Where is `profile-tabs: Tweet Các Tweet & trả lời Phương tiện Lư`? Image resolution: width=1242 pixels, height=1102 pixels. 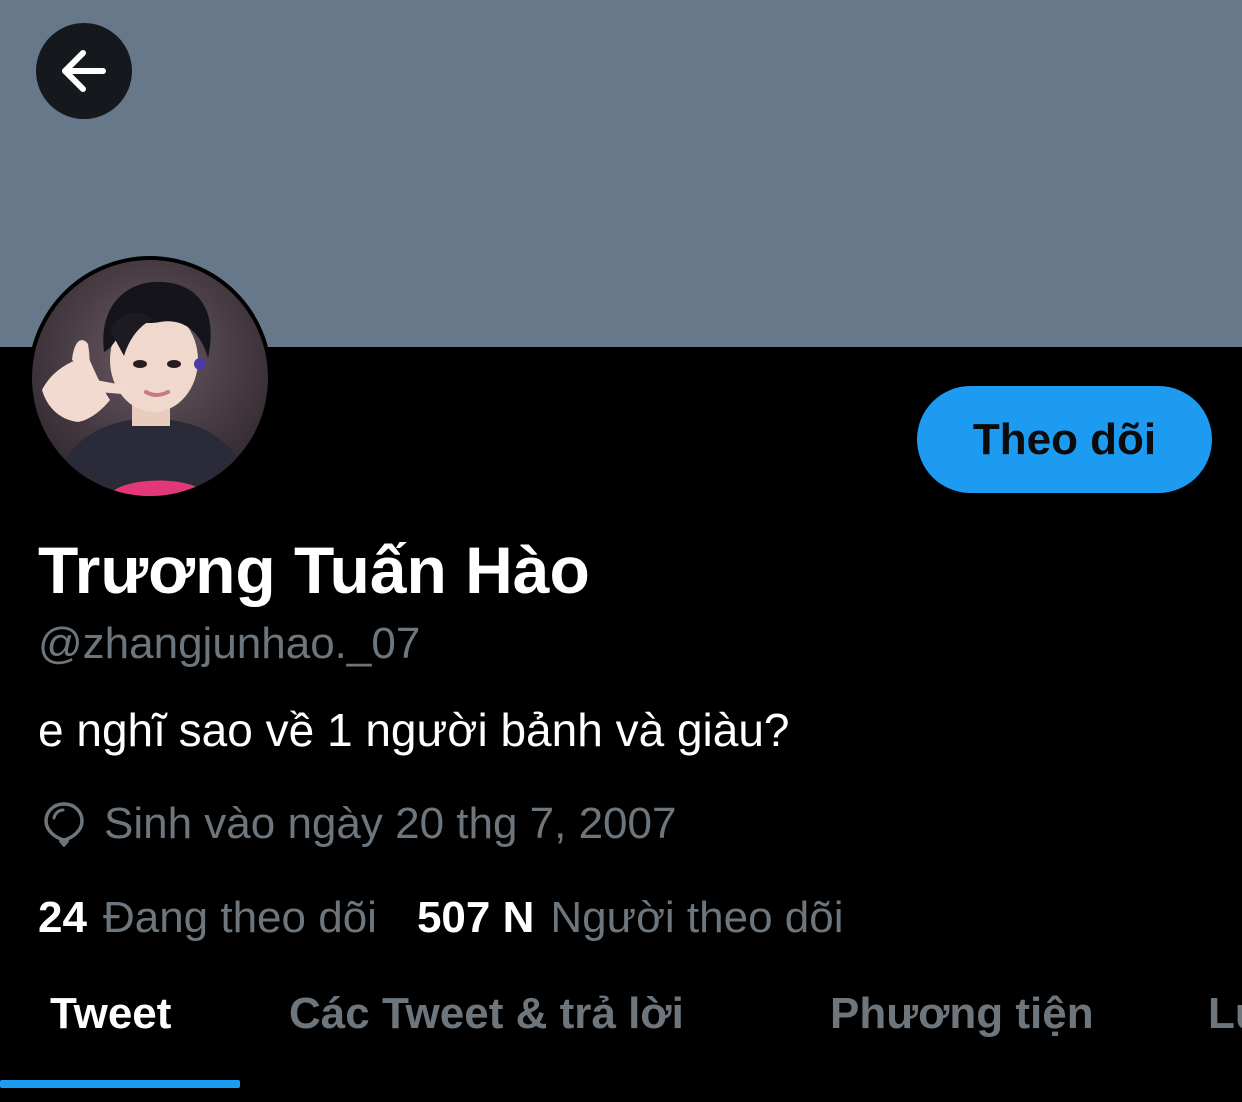
profile-tabs: Tweet Các Tweet & trả lời Phương tiện Lư is located at coordinates (621, 1031).